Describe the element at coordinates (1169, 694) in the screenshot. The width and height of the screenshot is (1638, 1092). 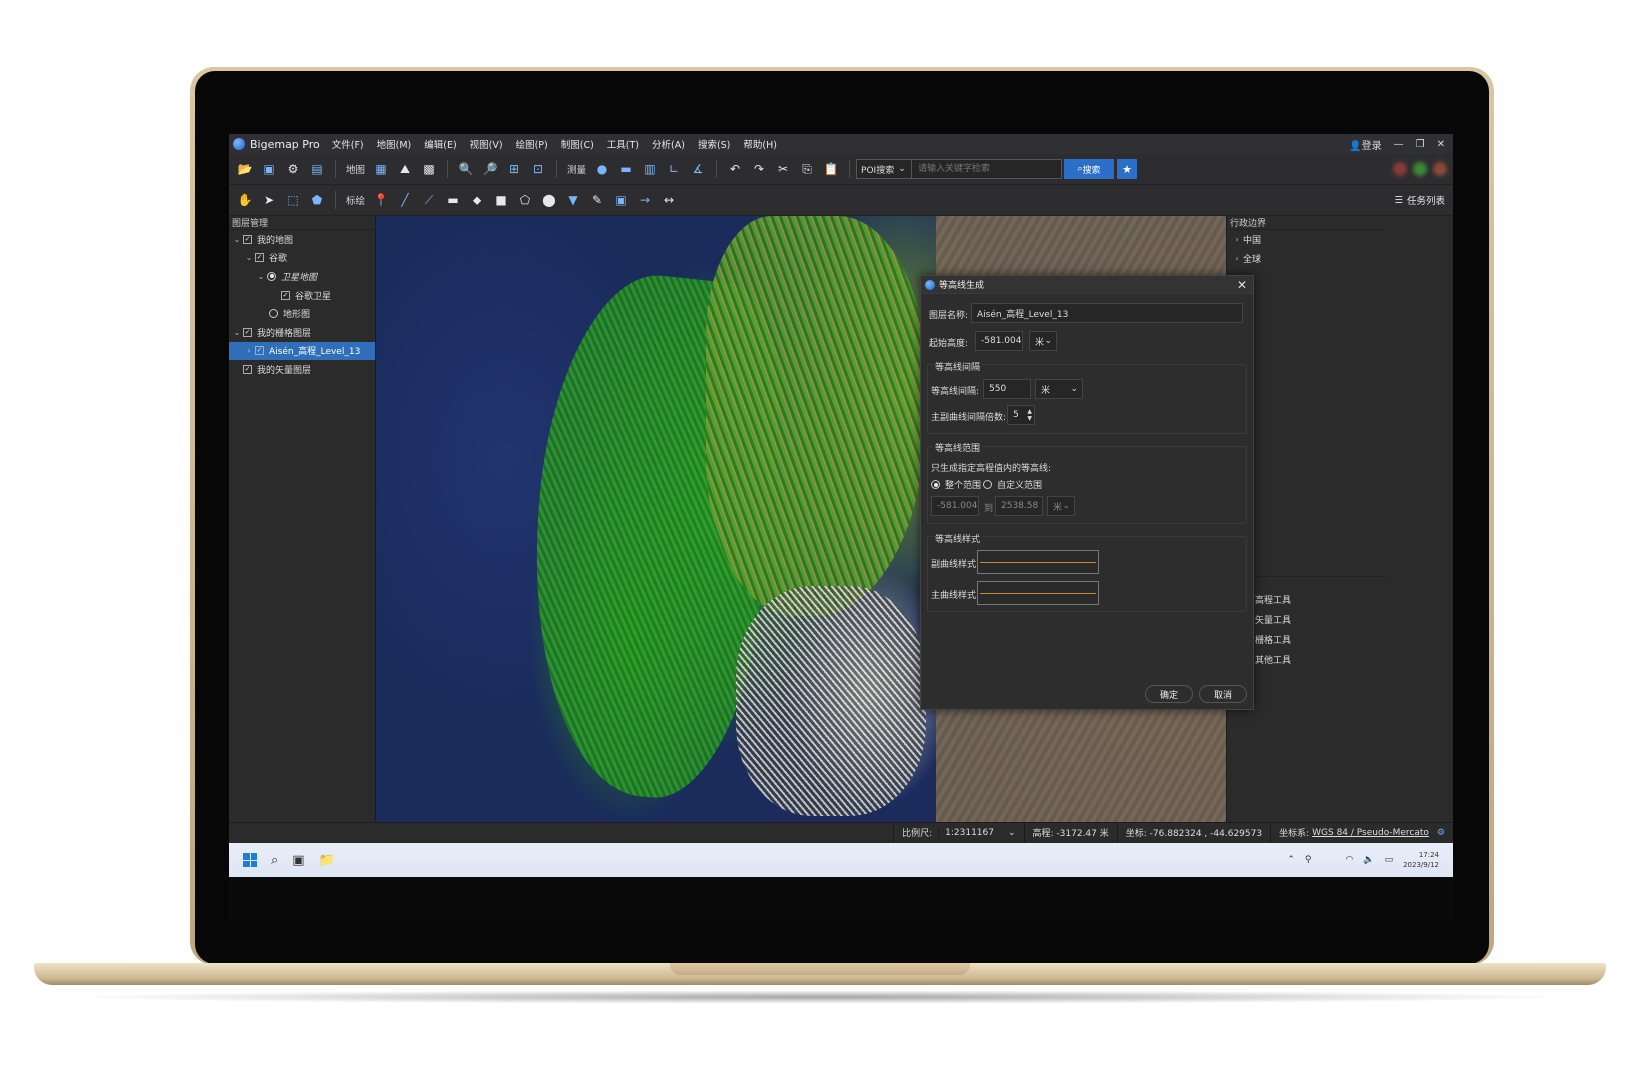
I see `ok-button: 确定` at that location.